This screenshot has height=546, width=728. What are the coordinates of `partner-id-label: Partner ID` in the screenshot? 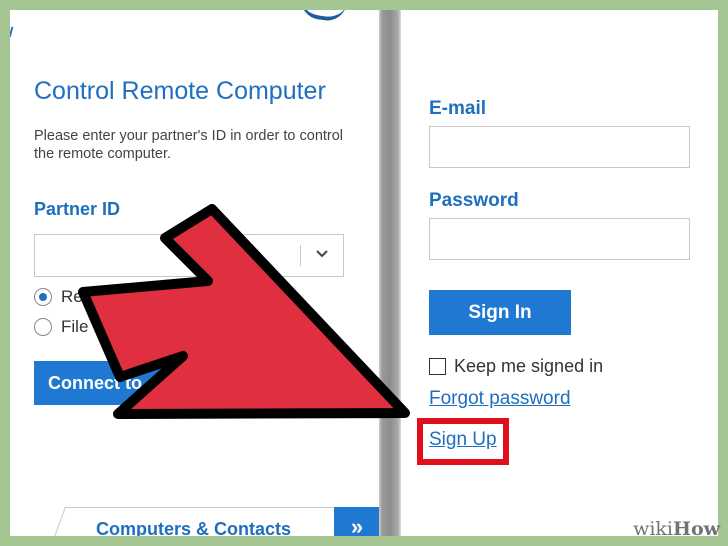 It's located at (77, 209).